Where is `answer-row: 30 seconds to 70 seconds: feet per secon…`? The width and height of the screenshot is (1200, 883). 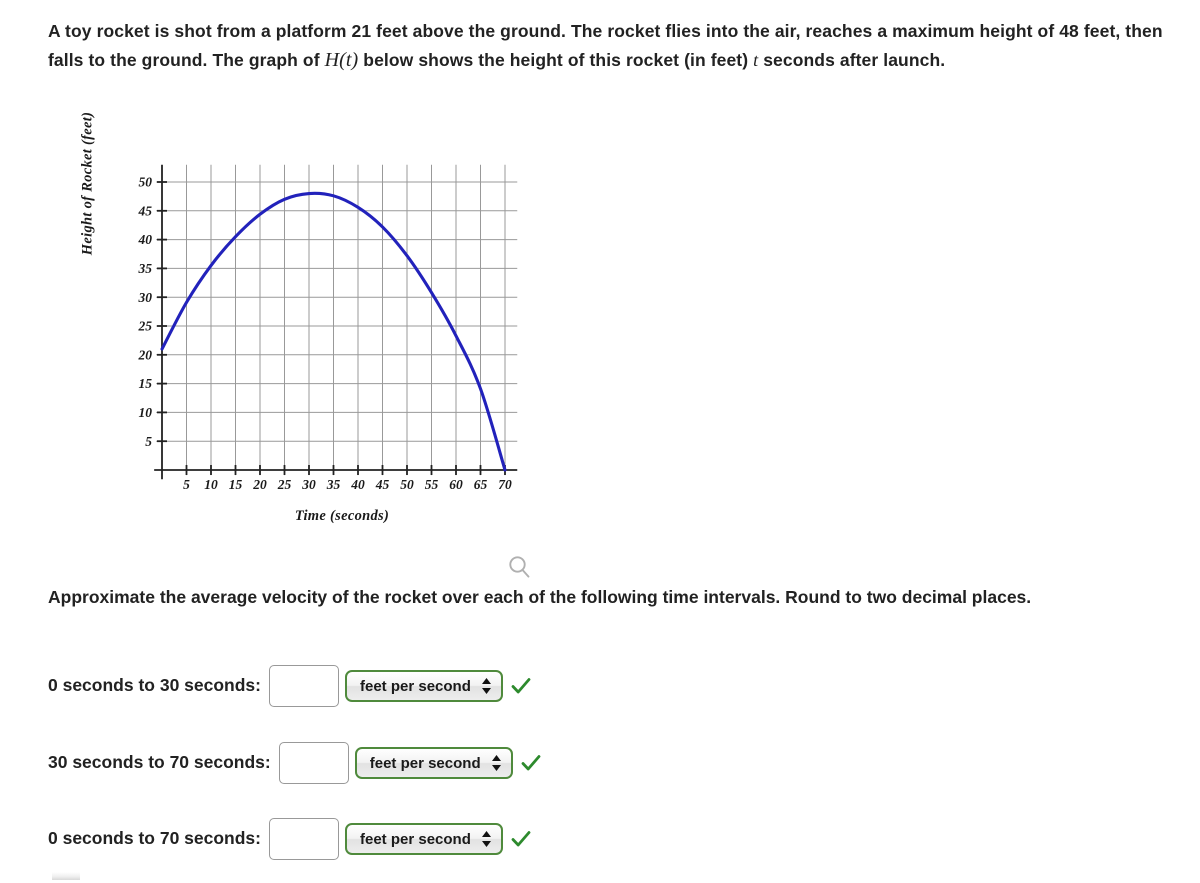 answer-row: 30 seconds to 70 seconds: feet per secon… is located at coordinates (295, 763).